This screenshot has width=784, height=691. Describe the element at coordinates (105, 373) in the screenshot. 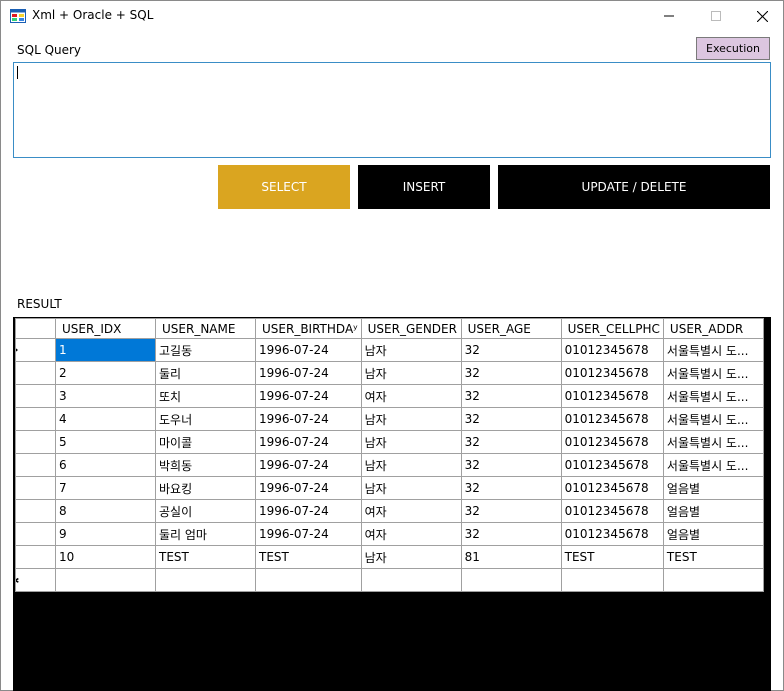

I see `table-cell: 2` at that location.